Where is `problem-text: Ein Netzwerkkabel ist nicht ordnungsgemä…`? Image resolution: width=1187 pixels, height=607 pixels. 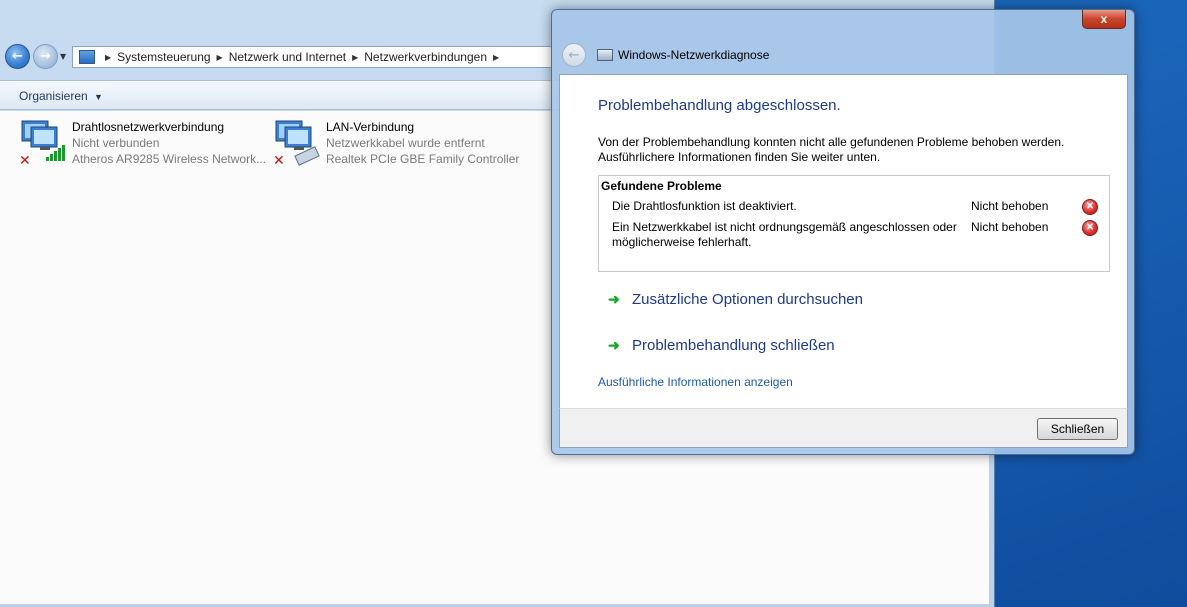 problem-text: Ein Netzwerkkabel ist nicht ordnungsgemä… is located at coordinates (784, 234).